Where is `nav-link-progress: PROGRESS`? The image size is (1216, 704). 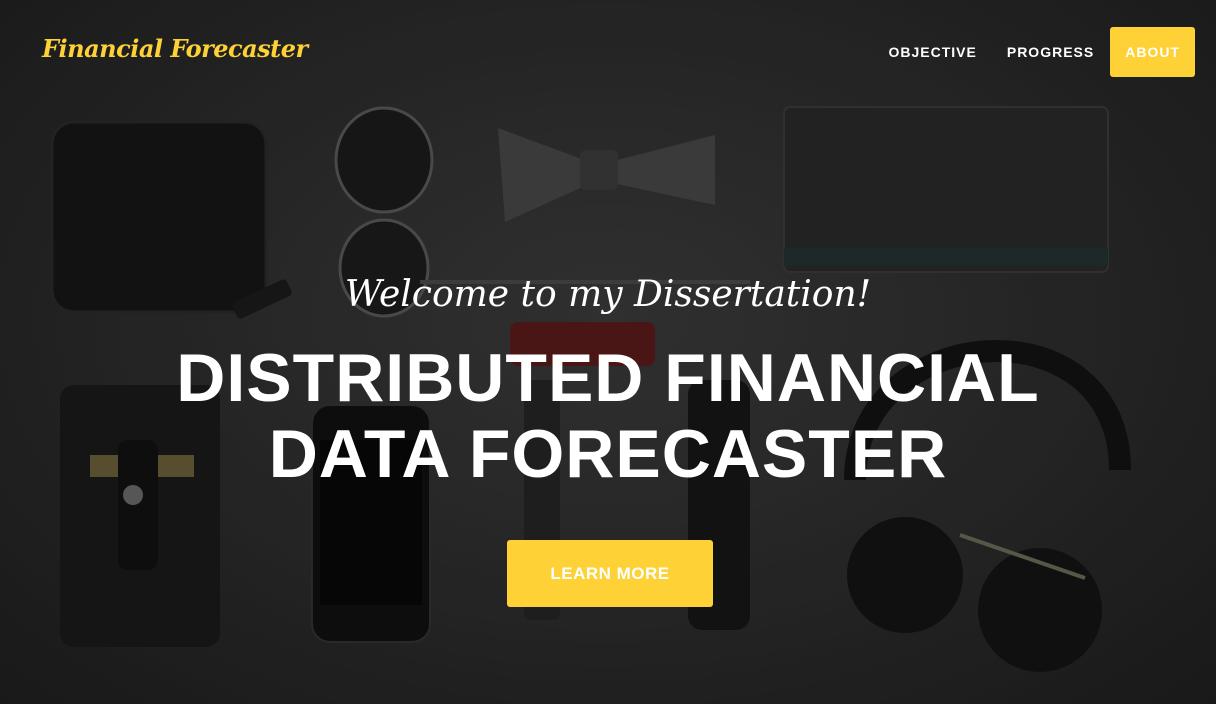
nav-link-progress: PROGRESS is located at coordinates (1050, 52).